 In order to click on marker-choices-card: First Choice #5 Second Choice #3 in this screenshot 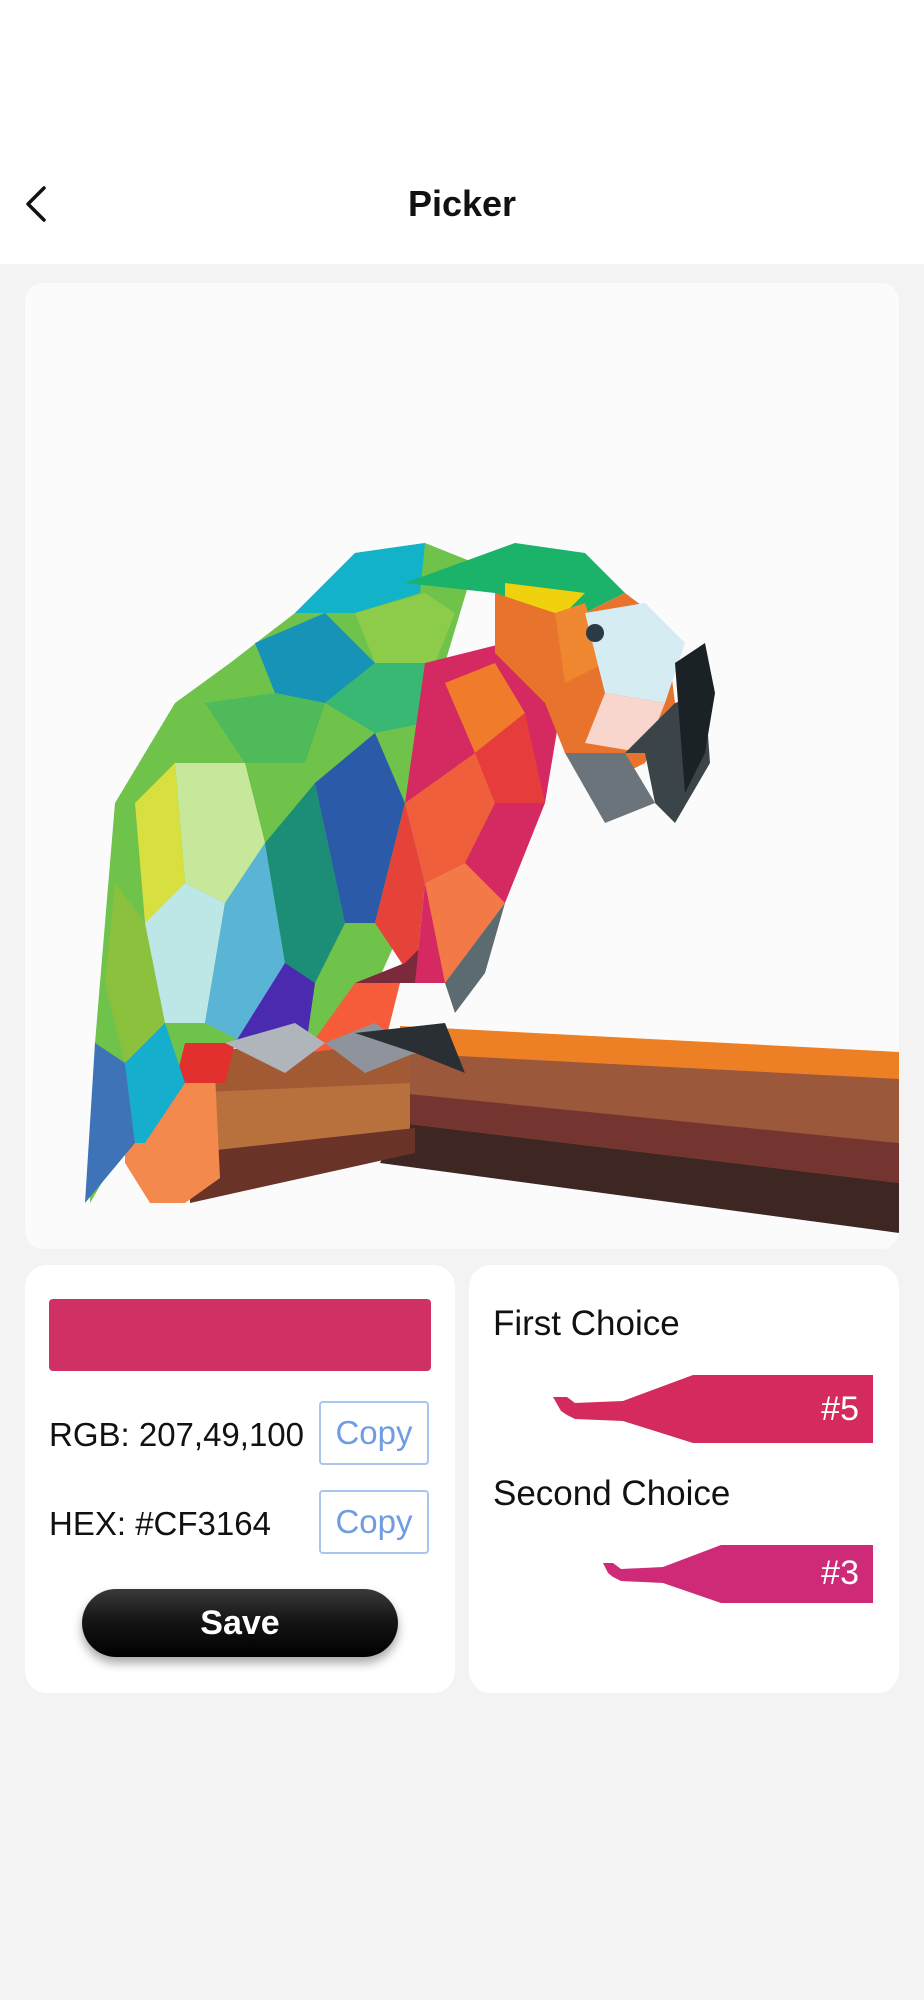, I will do `click(684, 1479)`.